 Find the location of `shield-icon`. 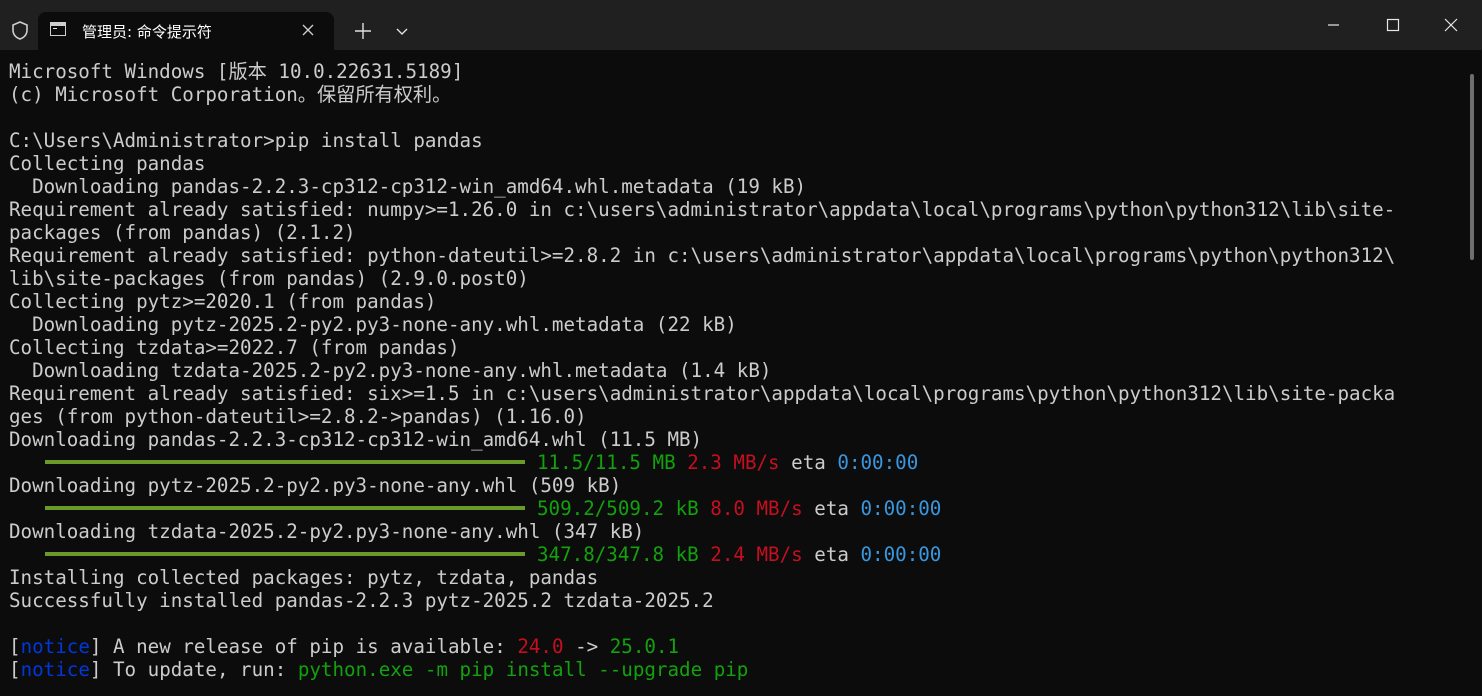

shield-icon is located at coordinates (20, 30).